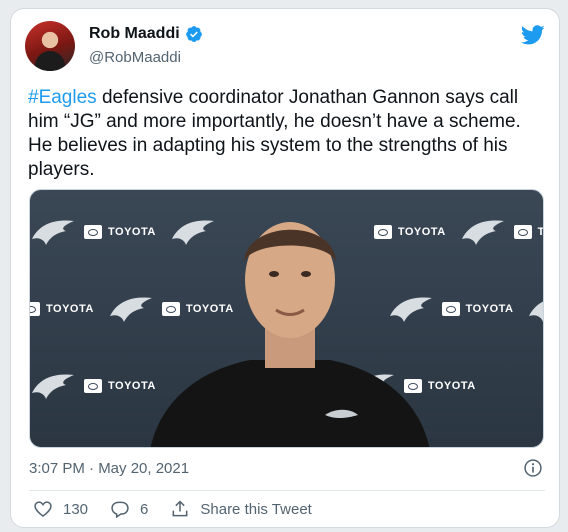 This screenshot has width=568, height=532. What do you see at coordinates (533, 35) in the screenshot?
I see `twitter-bird-icon` at bounding box center [533, 35].